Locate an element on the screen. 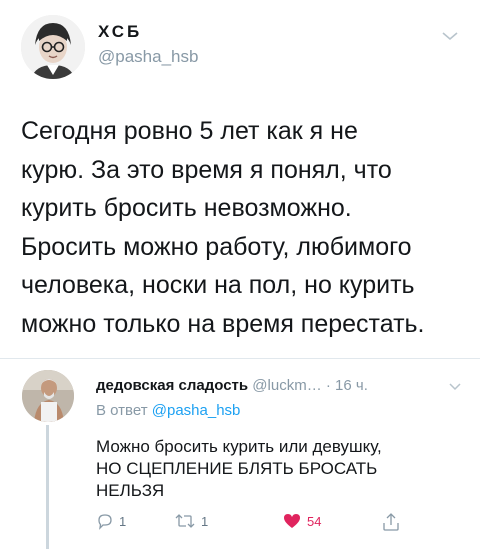  replying-to-label: В ответ is located at coordinates (122, 410).